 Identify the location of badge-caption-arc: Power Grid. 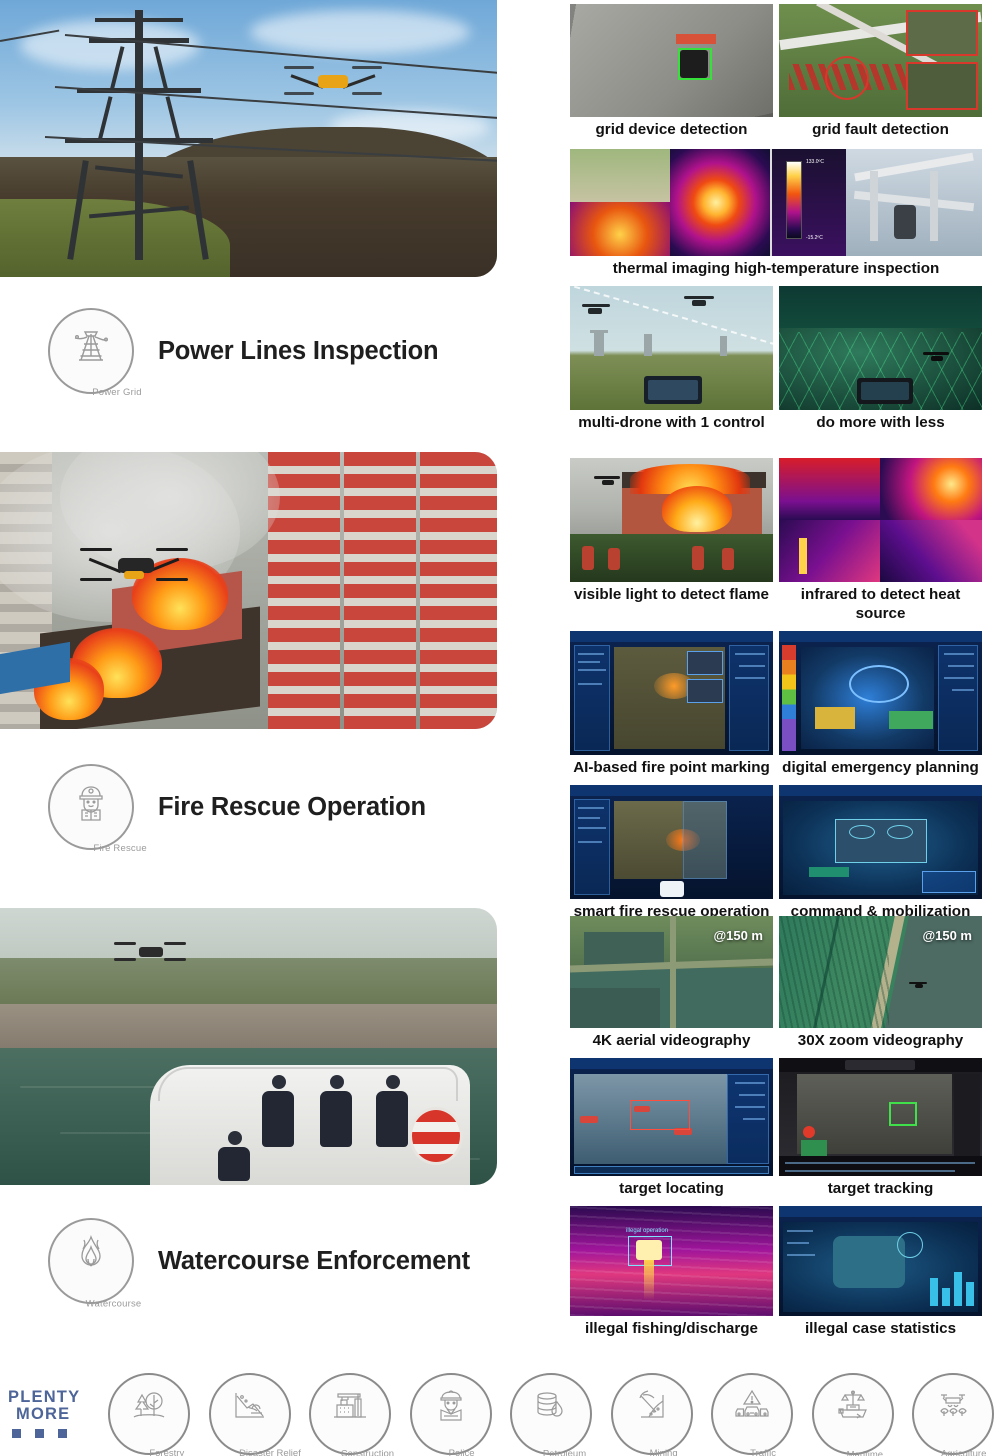
(117, 393).